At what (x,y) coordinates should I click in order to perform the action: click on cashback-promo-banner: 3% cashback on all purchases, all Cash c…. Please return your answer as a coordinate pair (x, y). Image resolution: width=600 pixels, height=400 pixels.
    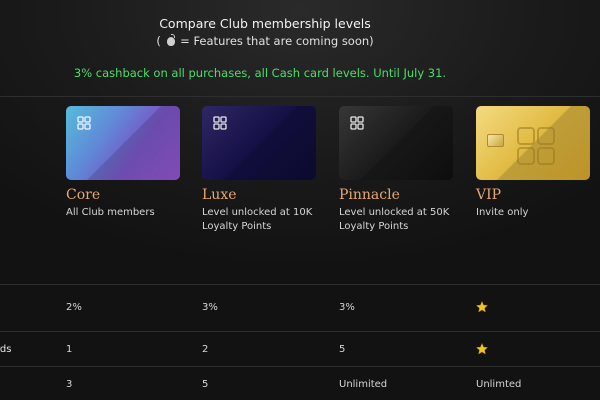
    Looking at the image, I should click on (260, 73).